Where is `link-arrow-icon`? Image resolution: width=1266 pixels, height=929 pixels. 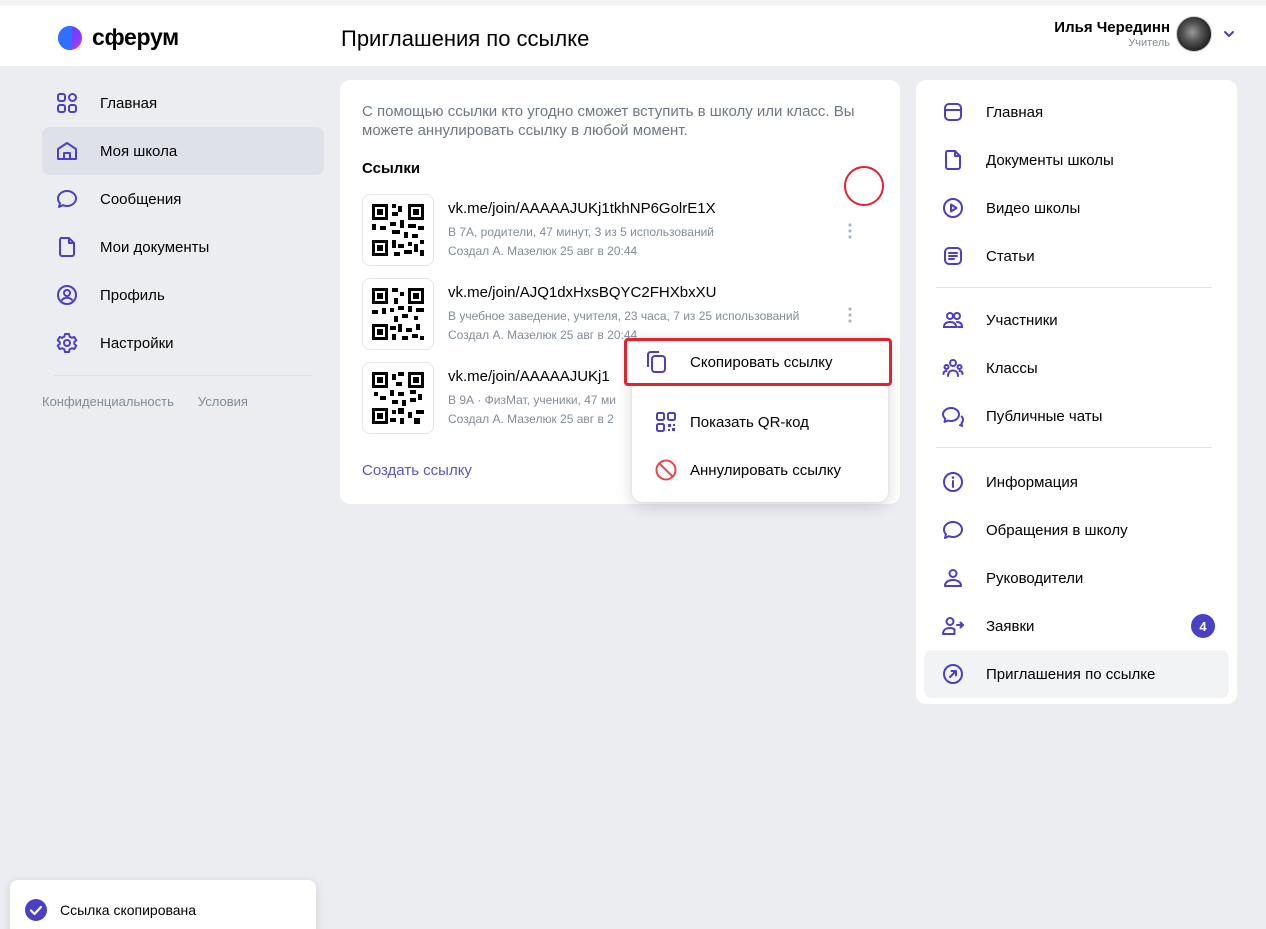
link-arrow-icon is located at coordinates (953, 674).